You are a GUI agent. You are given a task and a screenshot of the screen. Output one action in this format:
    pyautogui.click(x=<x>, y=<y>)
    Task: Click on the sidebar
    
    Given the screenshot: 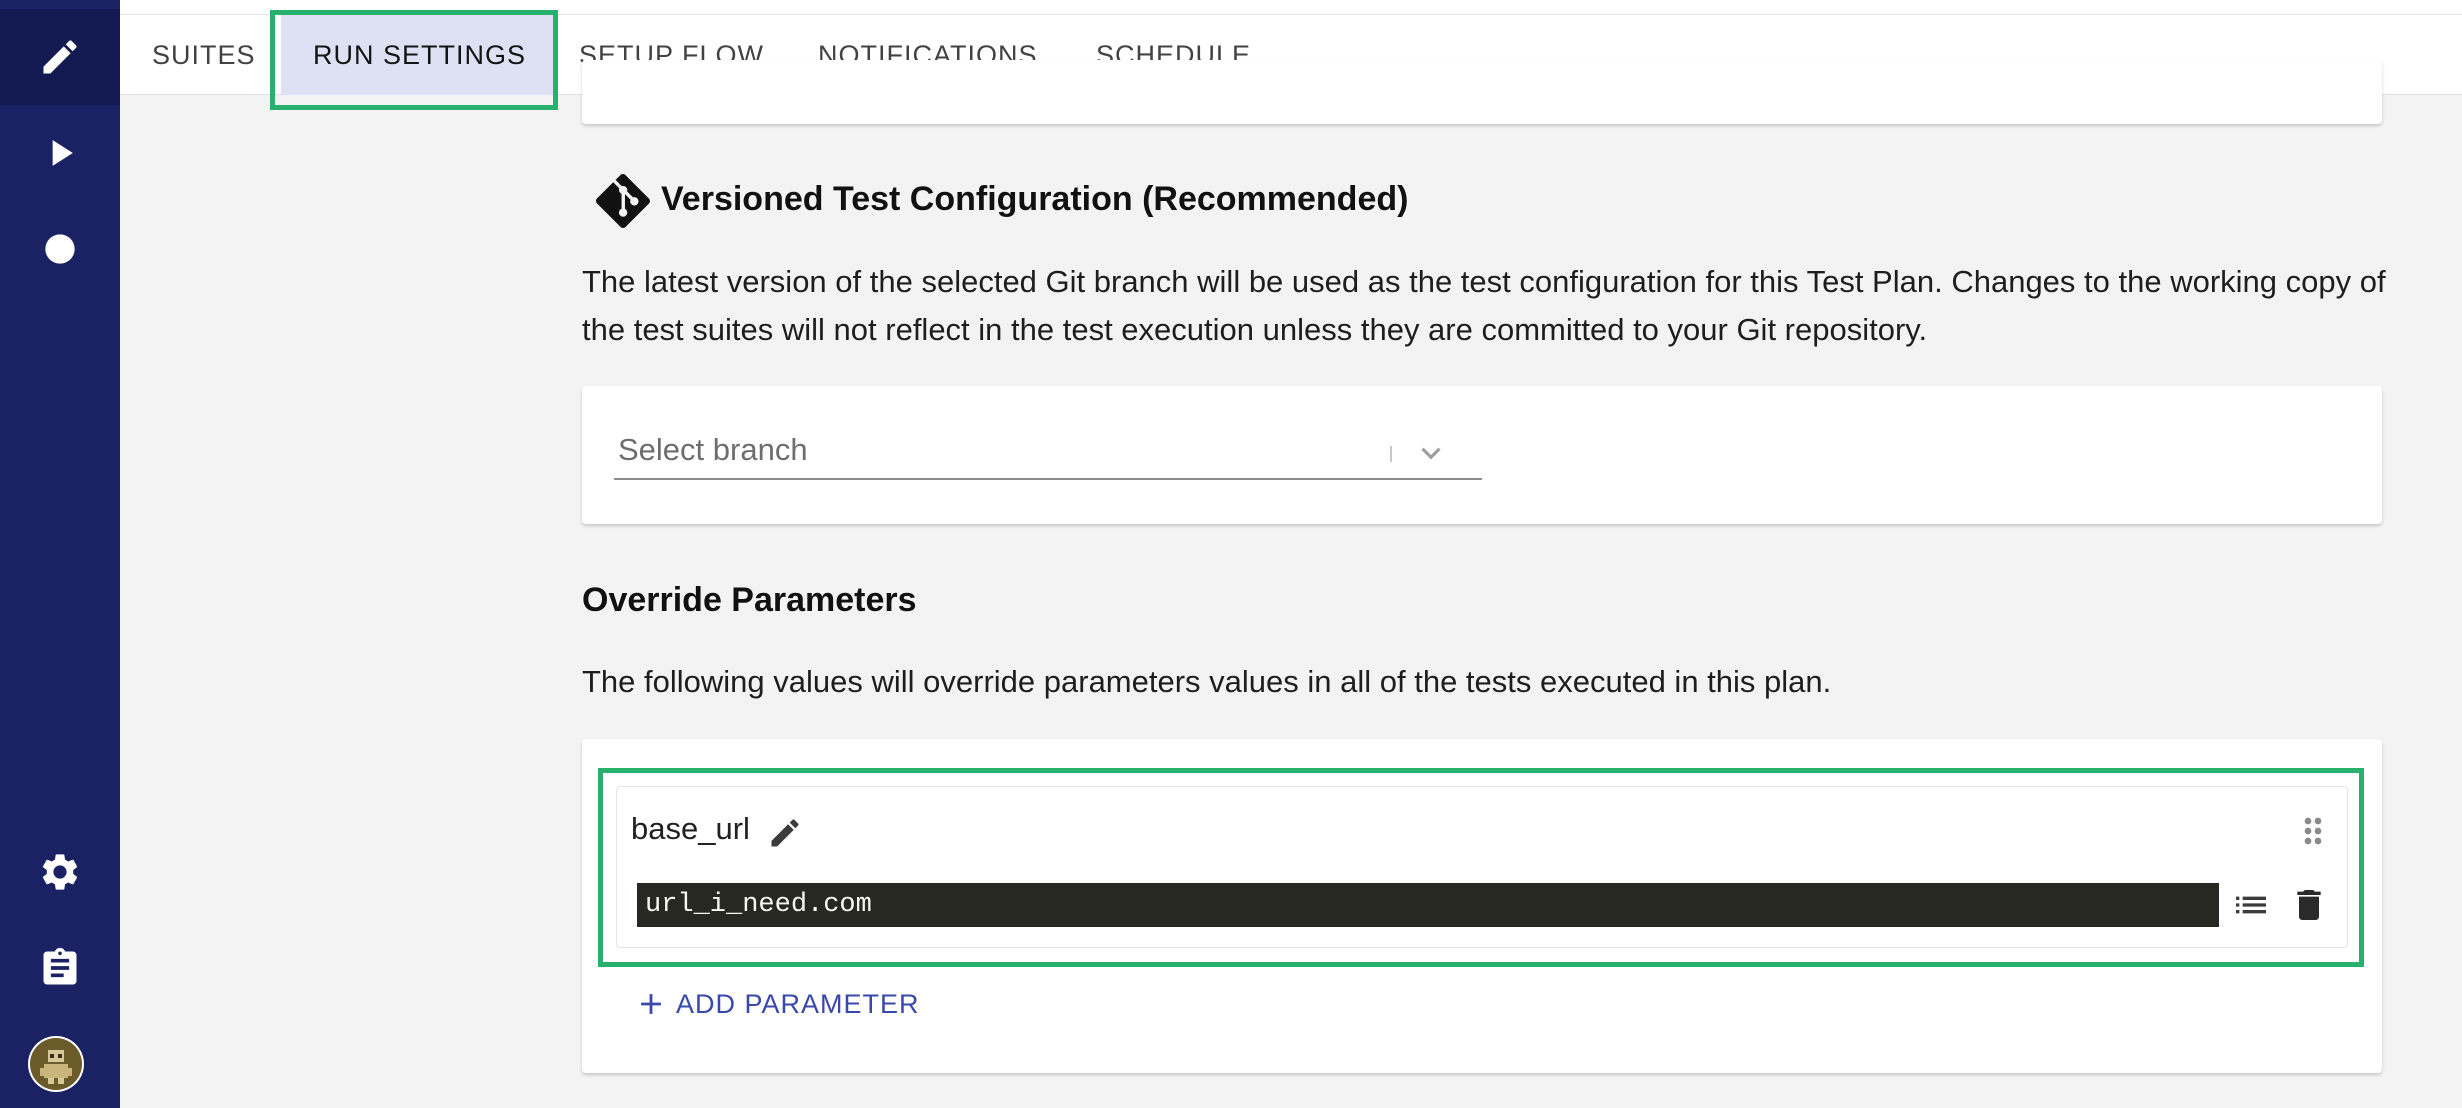 What is the action you would take?
    pyautogui.click(x=60, y=554)
    